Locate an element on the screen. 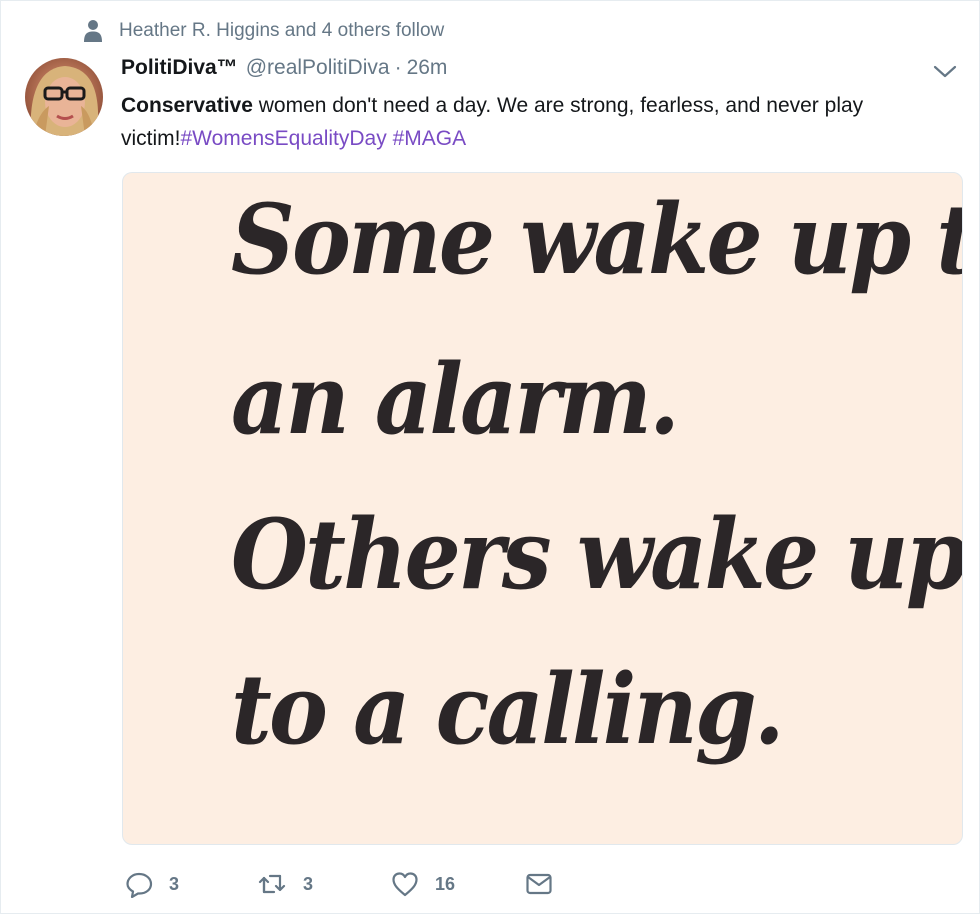  person-icon is located at coordinates (93, 31).